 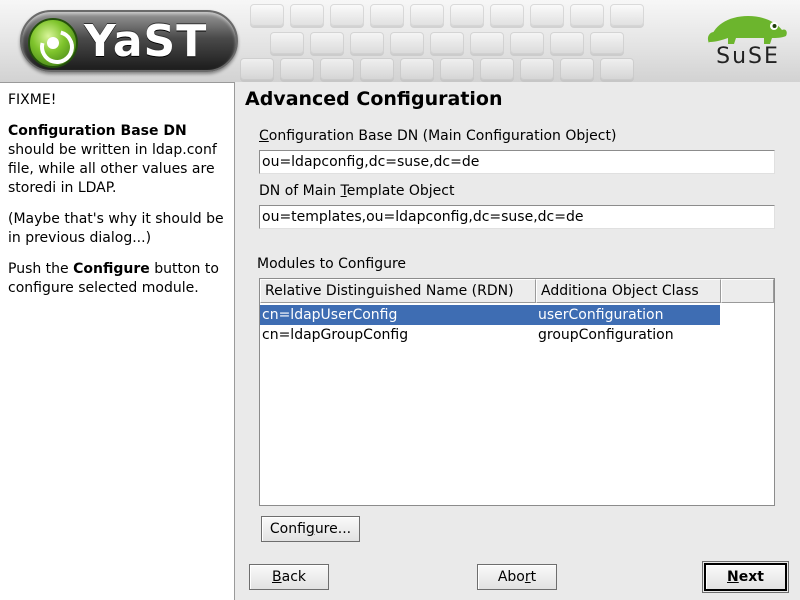 What do you see at coordinates (289, 577) in the screenshot?
I see `back-button: Back` at bounding box center [289, 577].